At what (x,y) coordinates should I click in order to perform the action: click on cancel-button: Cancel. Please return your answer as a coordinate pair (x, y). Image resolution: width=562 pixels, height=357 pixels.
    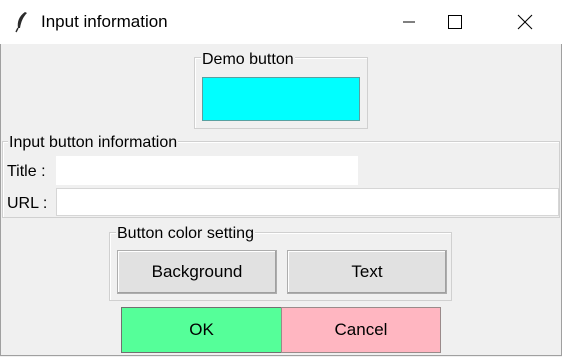
    Looking at the image, I should click on (361, 330).